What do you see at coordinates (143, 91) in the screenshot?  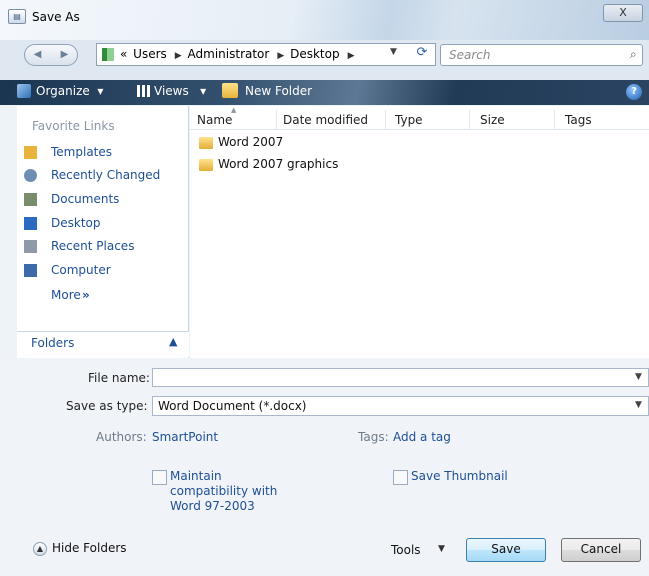 I see `views-icon` at bounding box center [143, 91].